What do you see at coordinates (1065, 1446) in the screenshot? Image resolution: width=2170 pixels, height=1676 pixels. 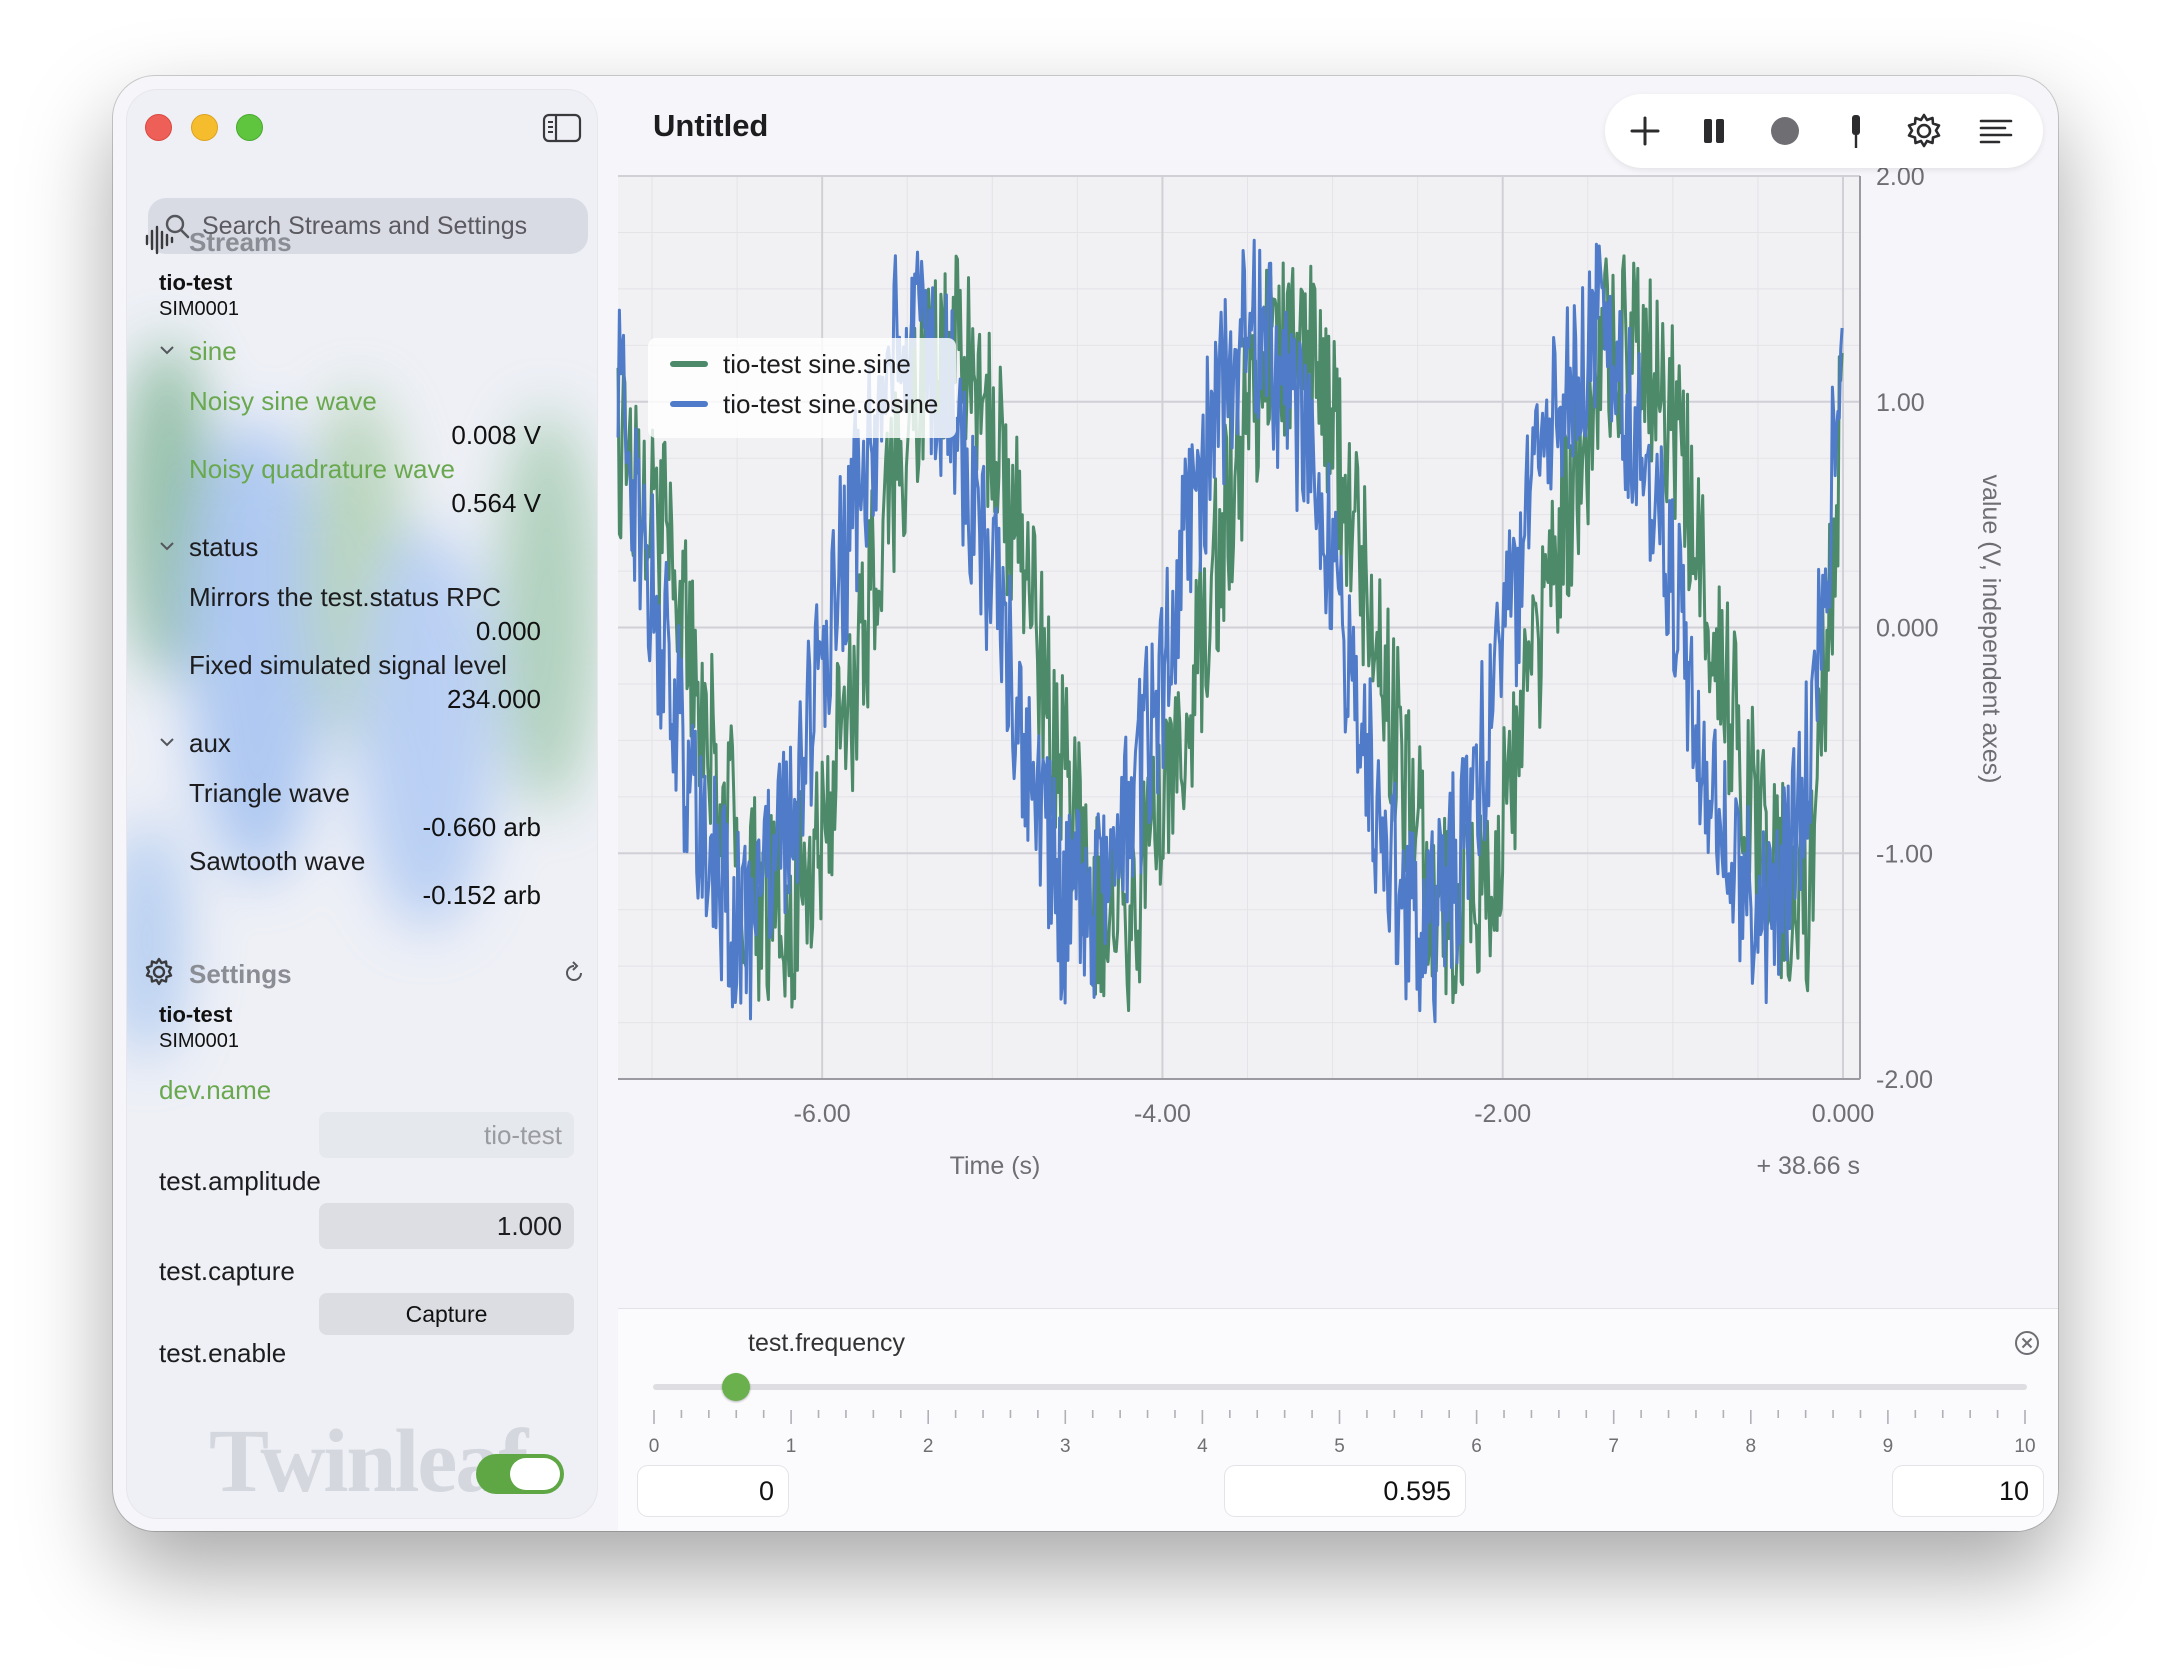 I see `slider-tick-label: 3` at bounding box center [1065, 1446].